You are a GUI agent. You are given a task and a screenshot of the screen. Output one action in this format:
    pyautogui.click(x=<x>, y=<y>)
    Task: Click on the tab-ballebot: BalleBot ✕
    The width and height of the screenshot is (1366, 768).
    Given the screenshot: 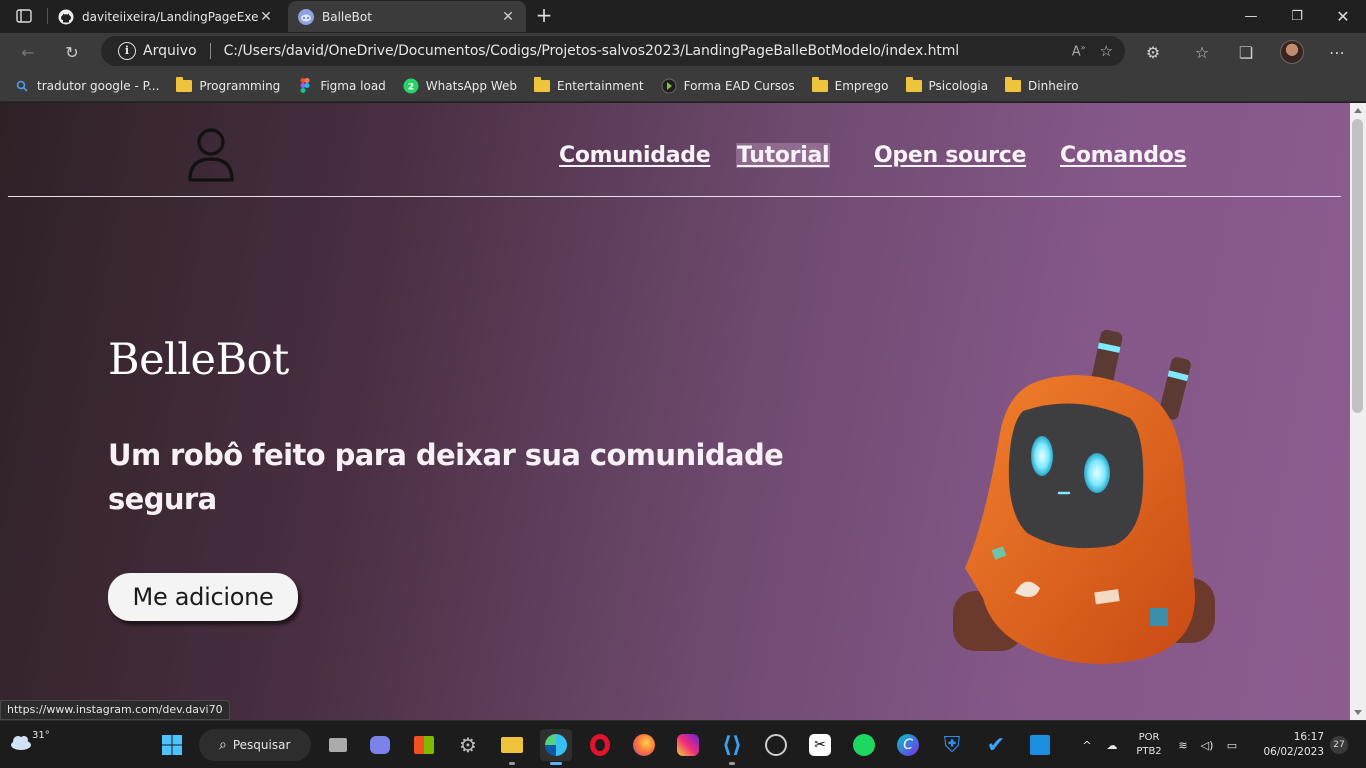 What is the action you would take?
    pyautogui.click(x=407, y=16)
    